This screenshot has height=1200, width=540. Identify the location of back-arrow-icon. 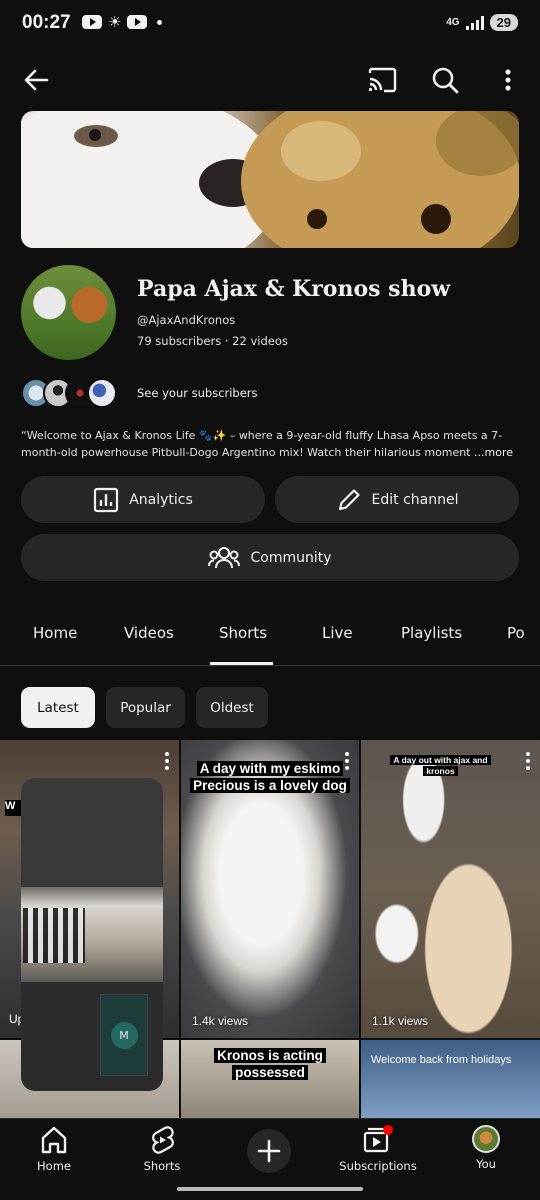
(36, 80).